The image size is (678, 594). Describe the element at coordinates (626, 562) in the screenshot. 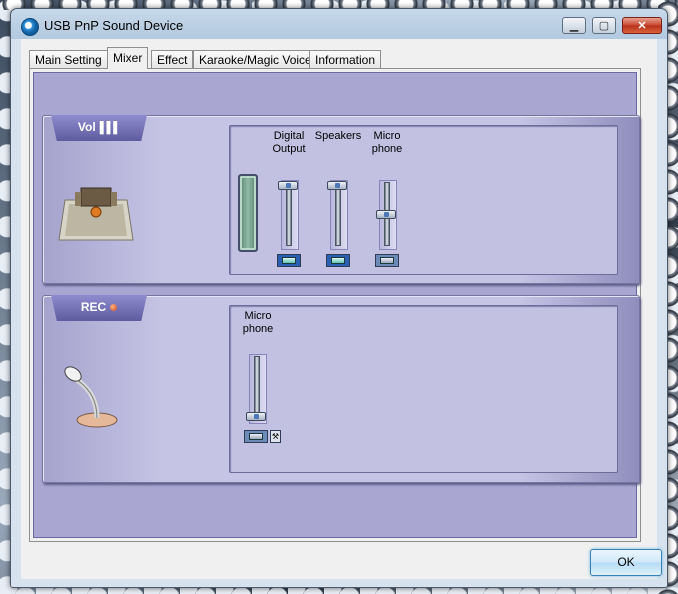

I see `ok-button: OK` at that location.